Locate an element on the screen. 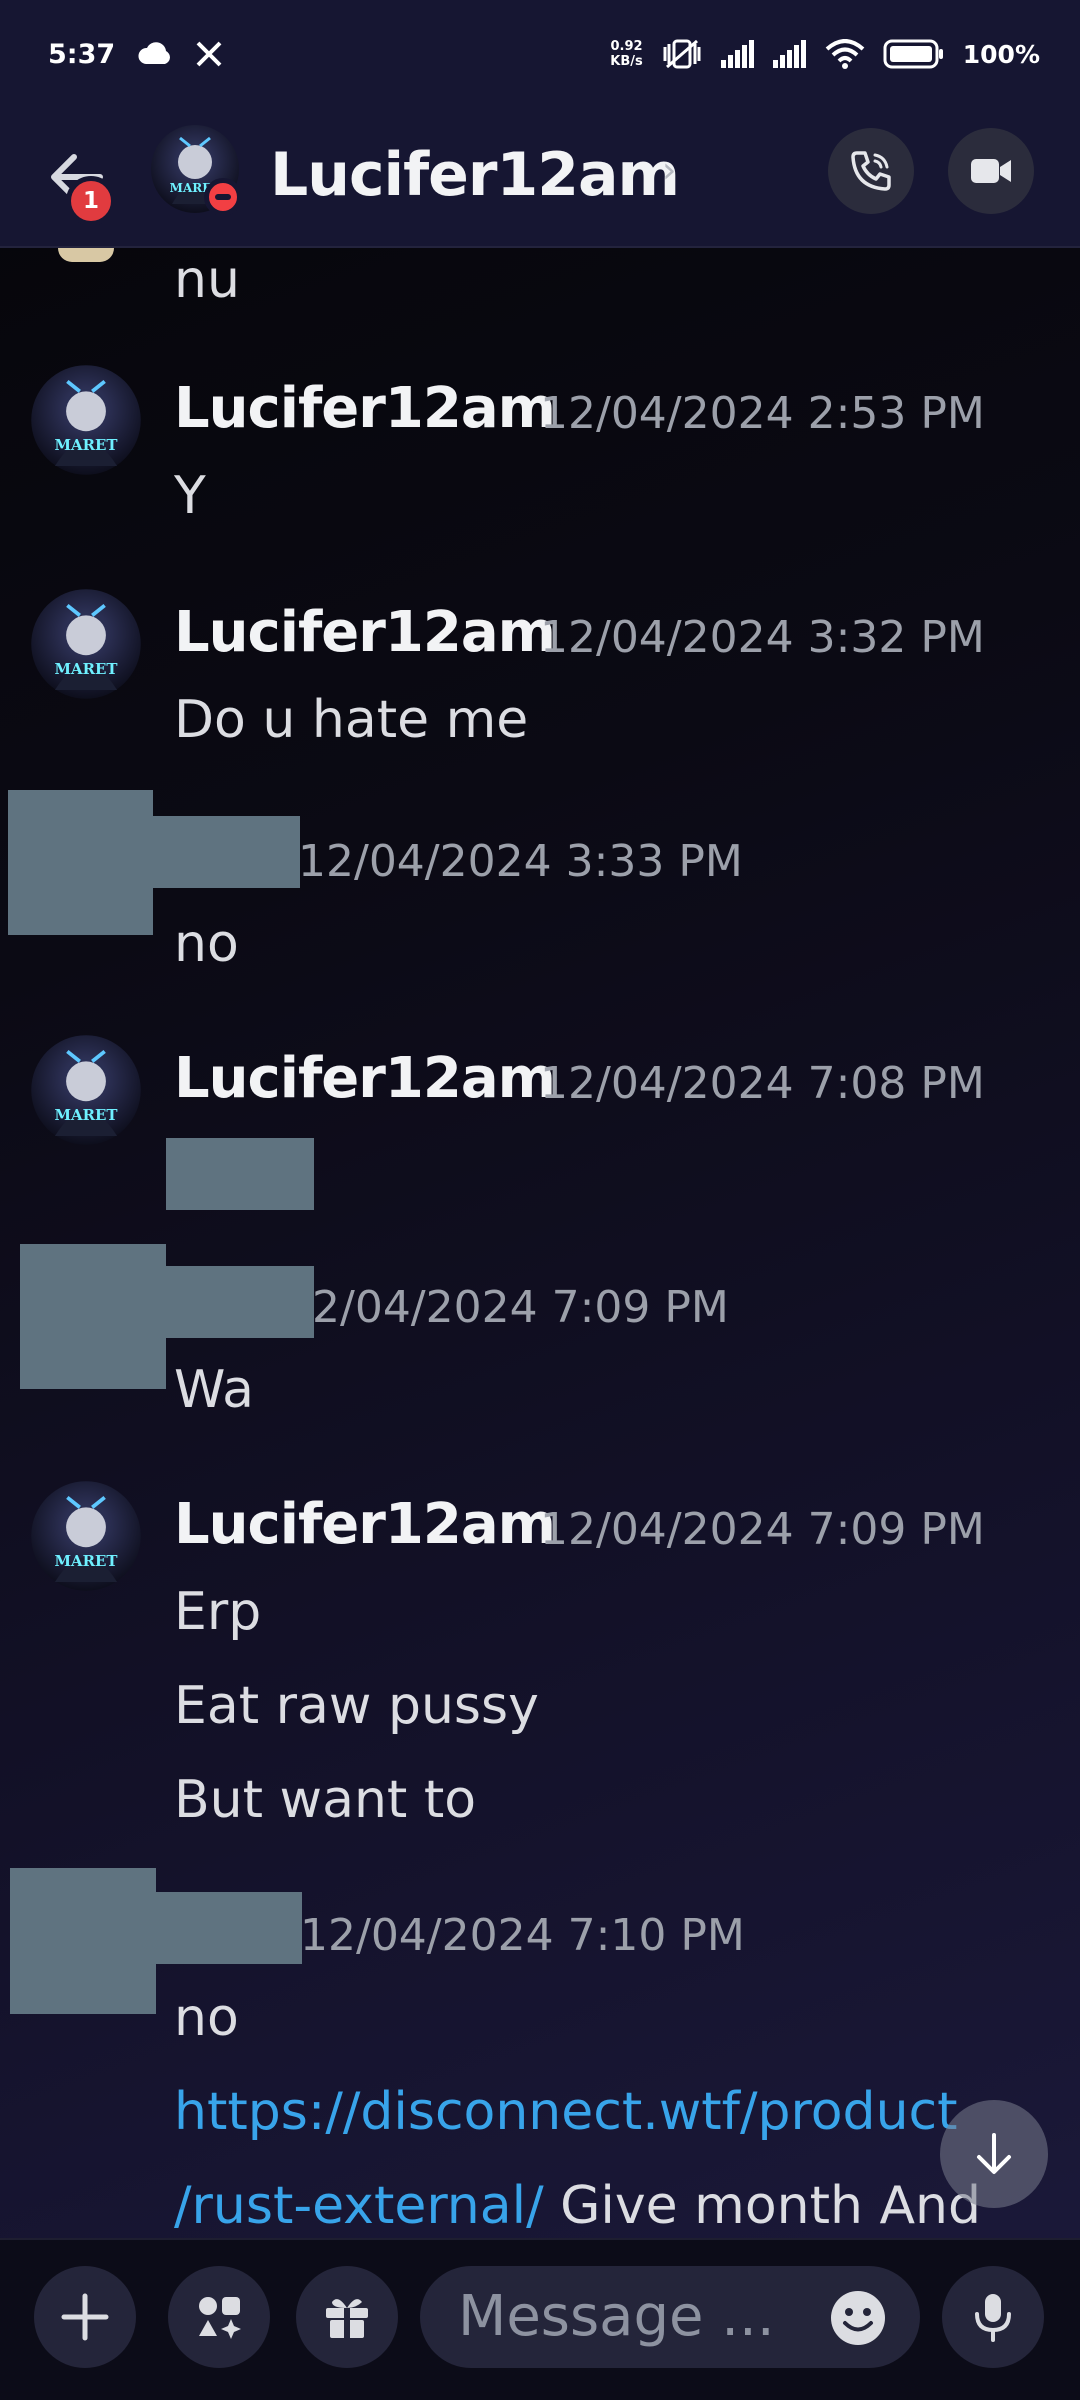 This screenshot has height=2400, width=1080. message-text: /rust-external/ Give month And is located at coordinates (577, 2206).